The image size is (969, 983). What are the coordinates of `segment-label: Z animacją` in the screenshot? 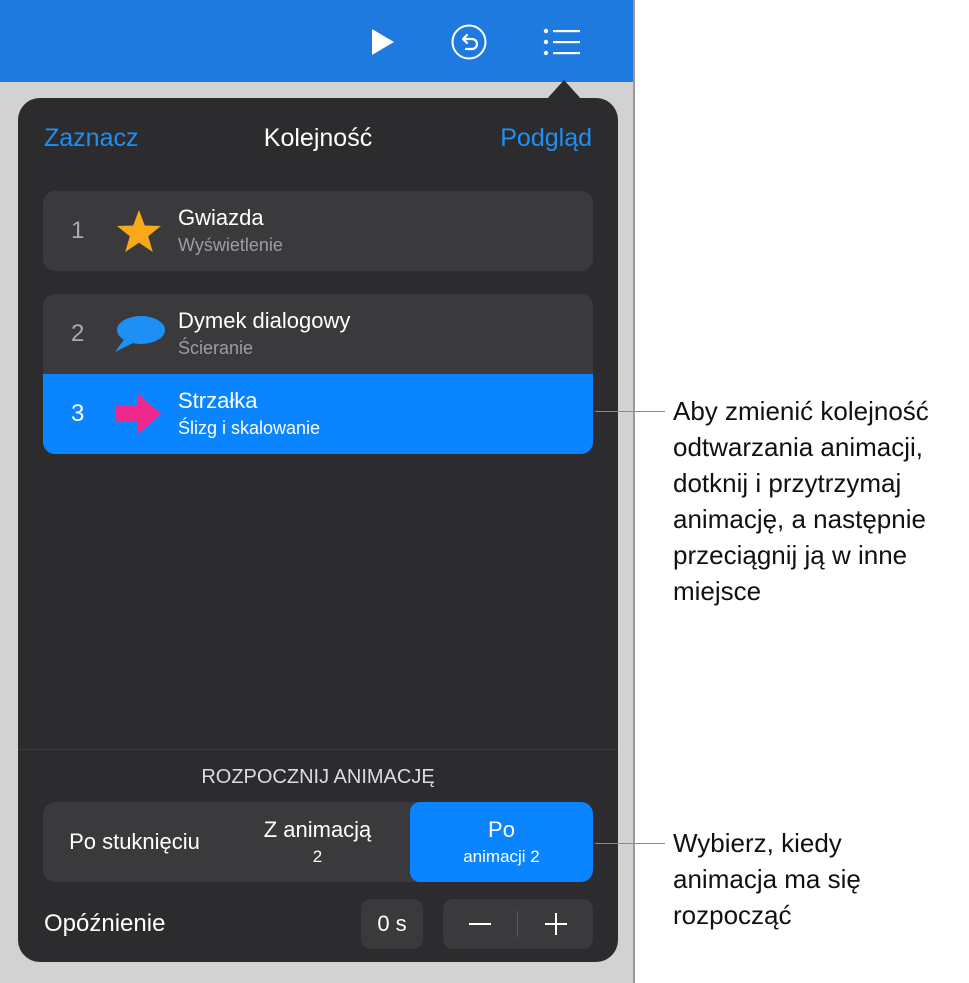 It's located at (317, 829).